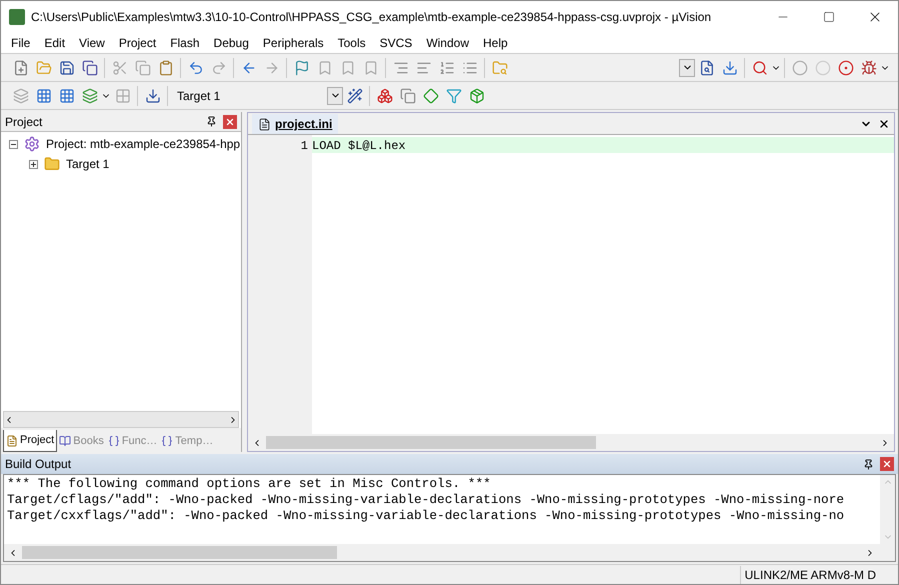 This screenshot has width=899, height=585. Describe the element at coordinates (166, 68) in the screenshot. I see `paste-icon` at that location.